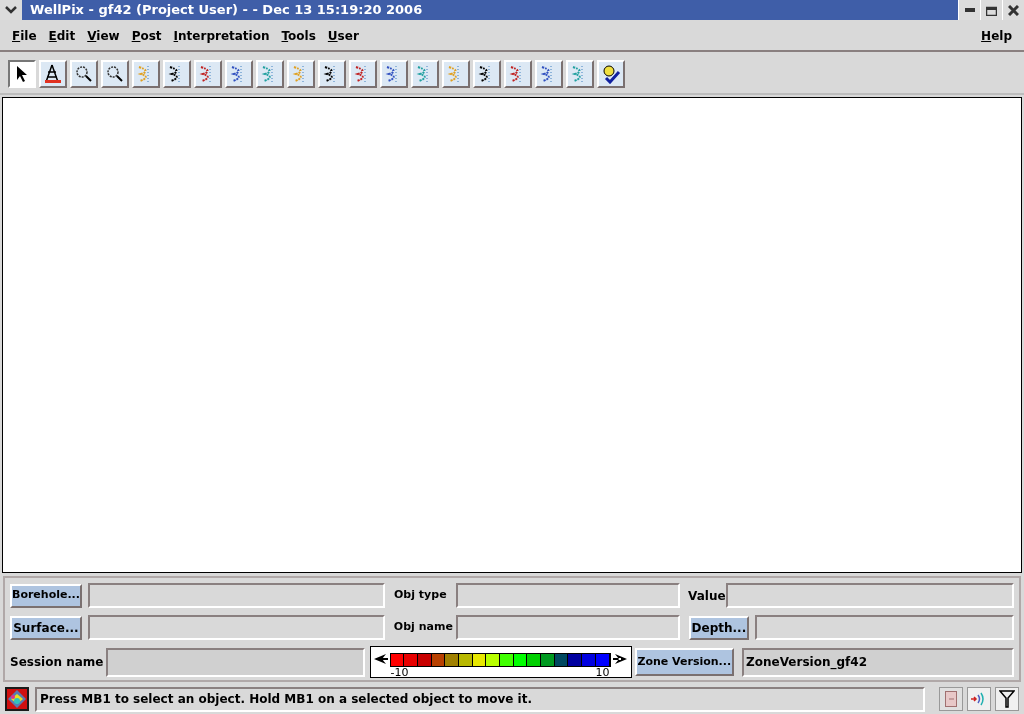 This screenshot has height=714, width=1024. Describe the element at coordinates (996, 36) in the screenshot. I see `menu-item: Help` at that location.